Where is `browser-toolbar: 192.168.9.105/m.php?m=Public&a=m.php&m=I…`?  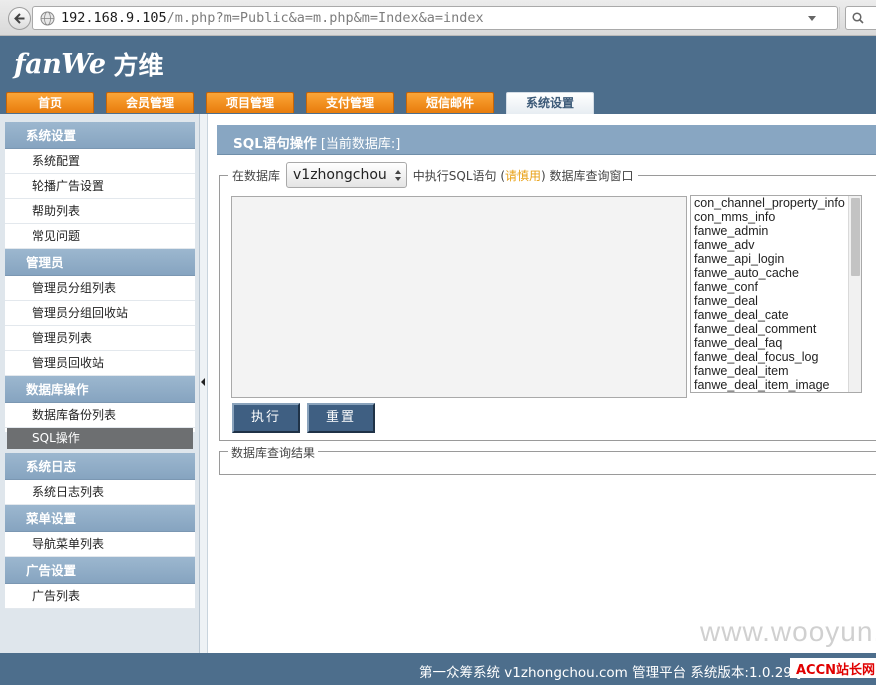
browser-toolbar: 192.168.9.105/m.php?m=Public&a=m.php&m=I… is located at coordinates (438, 18).